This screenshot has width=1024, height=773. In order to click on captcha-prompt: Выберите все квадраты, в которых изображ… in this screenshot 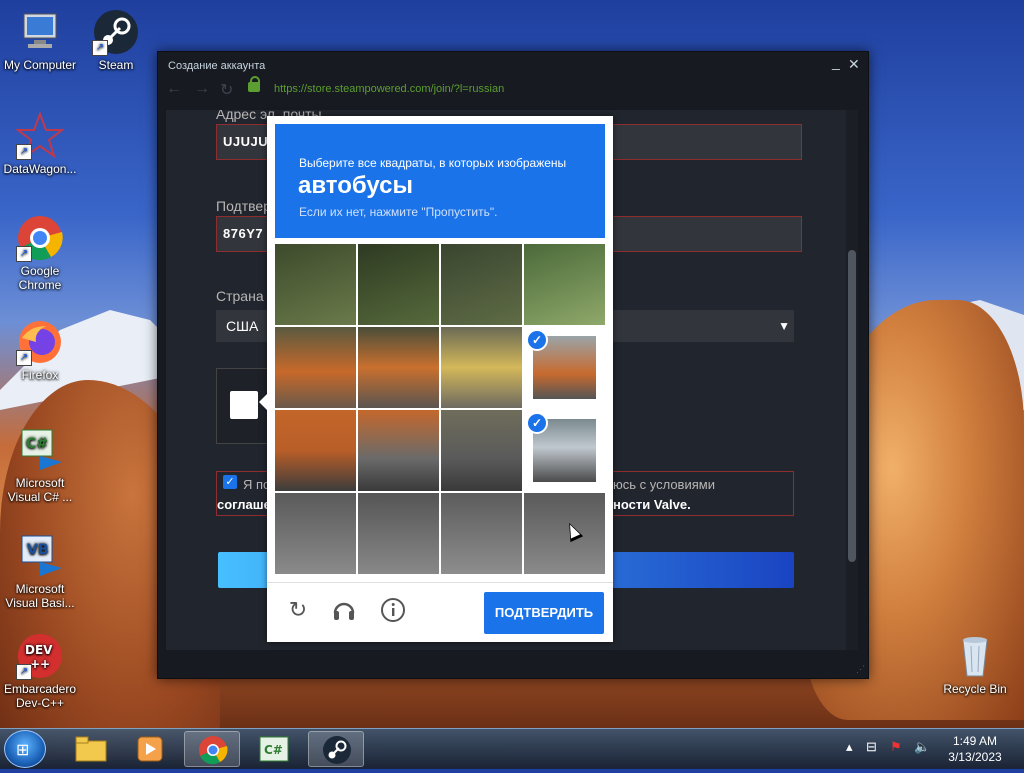, I will do `click(440, 181)`.